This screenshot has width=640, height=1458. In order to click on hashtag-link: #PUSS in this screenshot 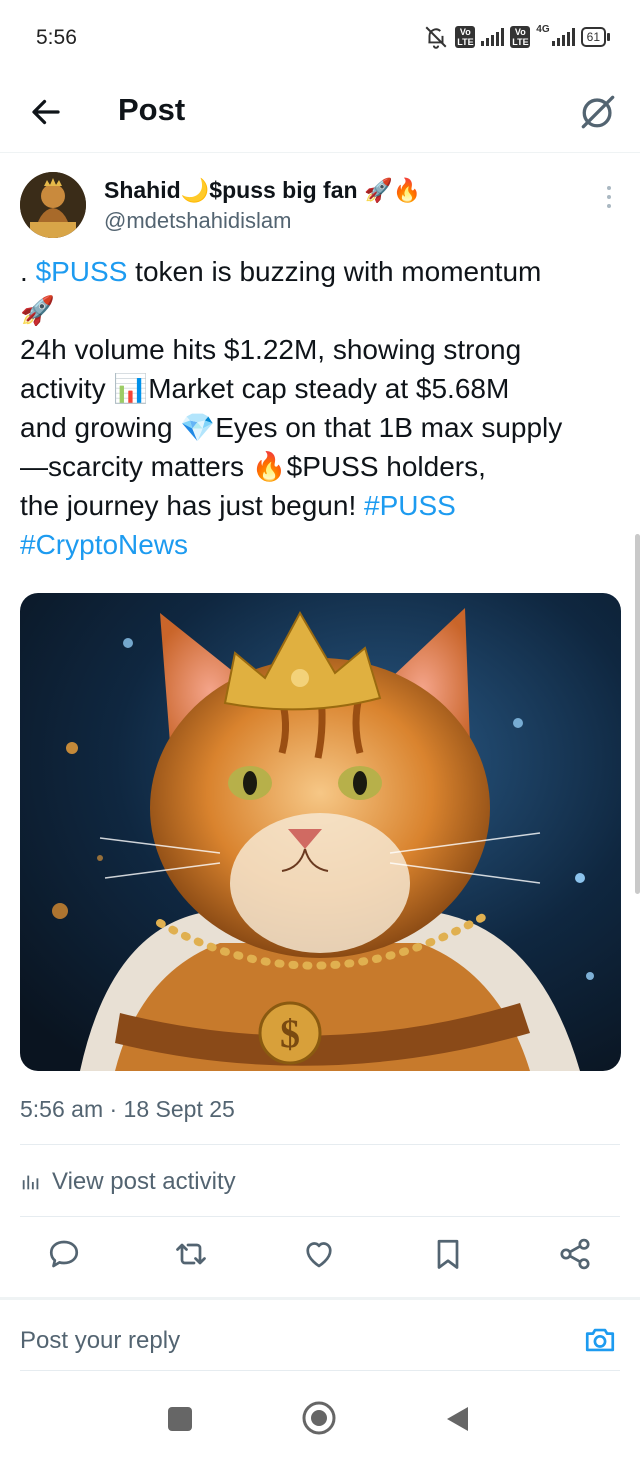, I will do `click(410, 505)`.